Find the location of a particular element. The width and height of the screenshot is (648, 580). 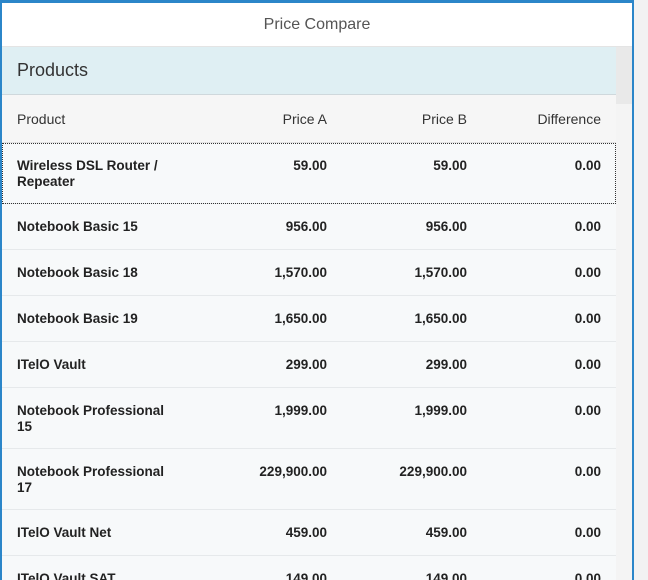

table-row: ITelO Vault Net 459.00 459.00 0.00 is located at coordinates (309, 533).